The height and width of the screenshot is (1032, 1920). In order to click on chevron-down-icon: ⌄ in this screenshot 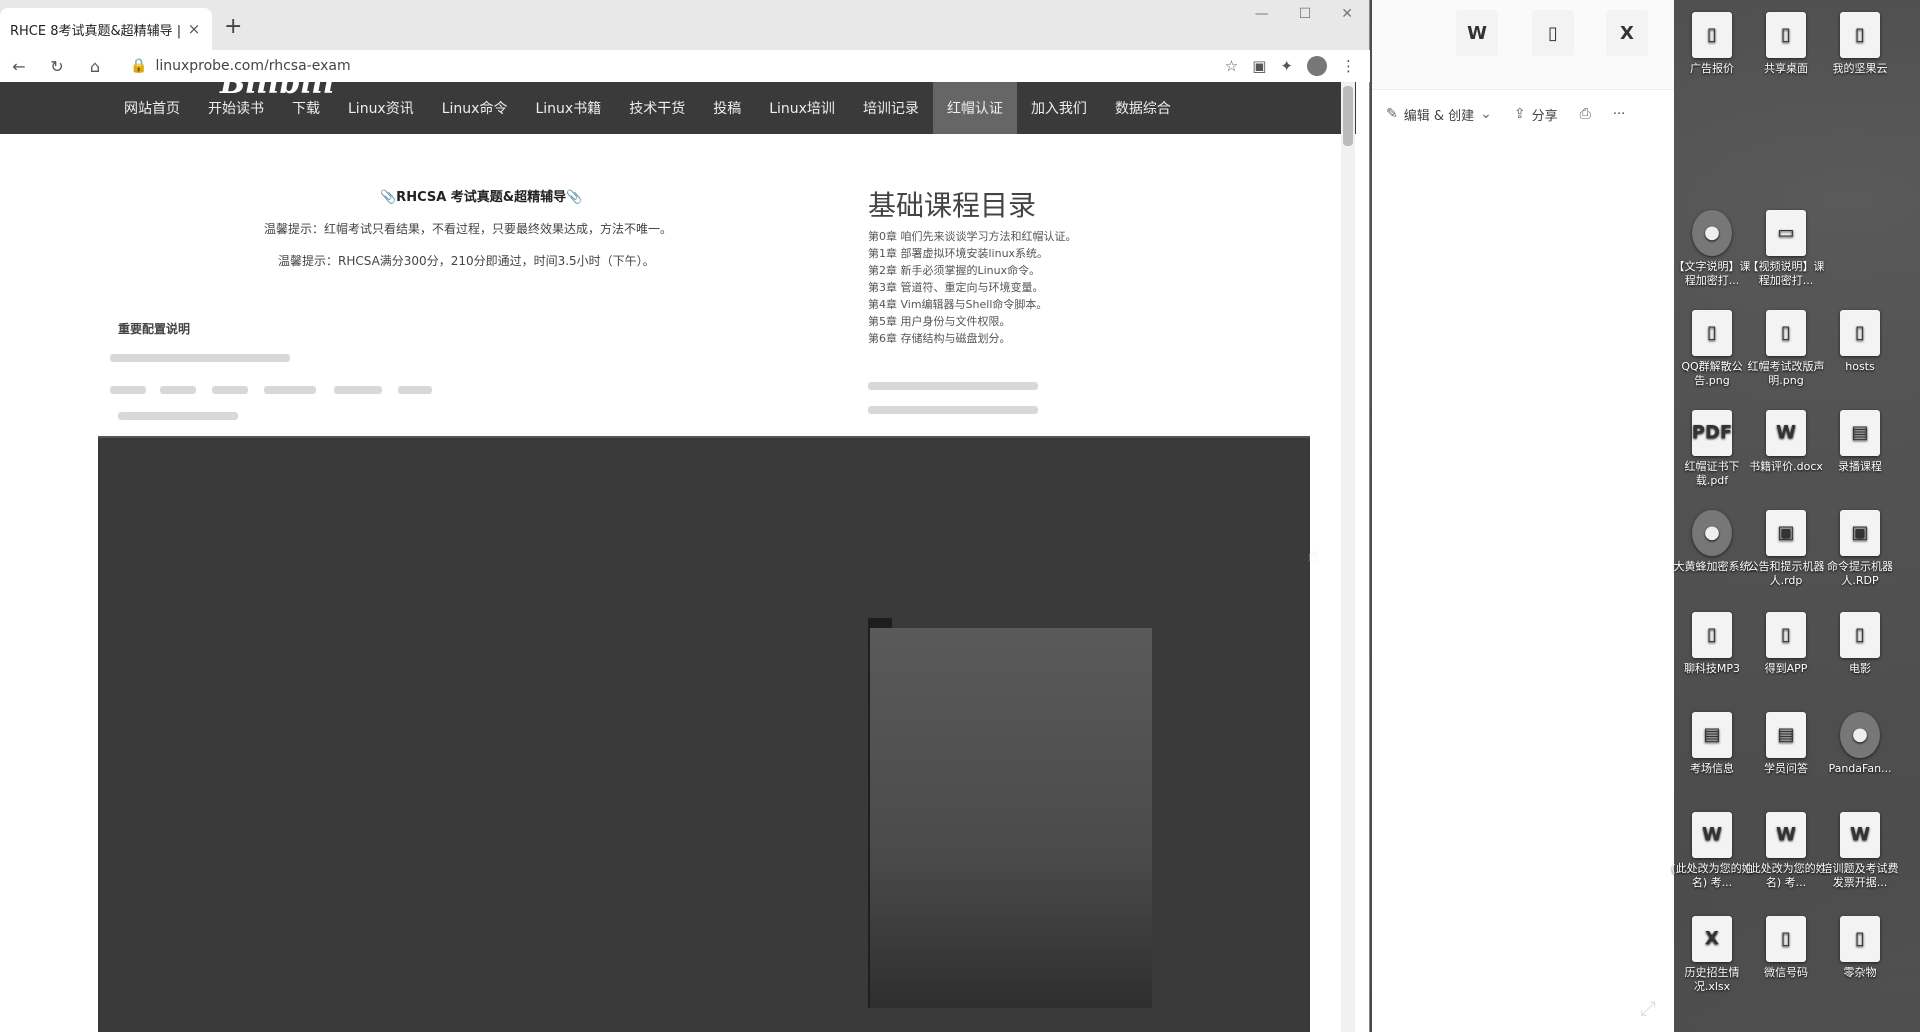, I will do `click(1486, 114)`.